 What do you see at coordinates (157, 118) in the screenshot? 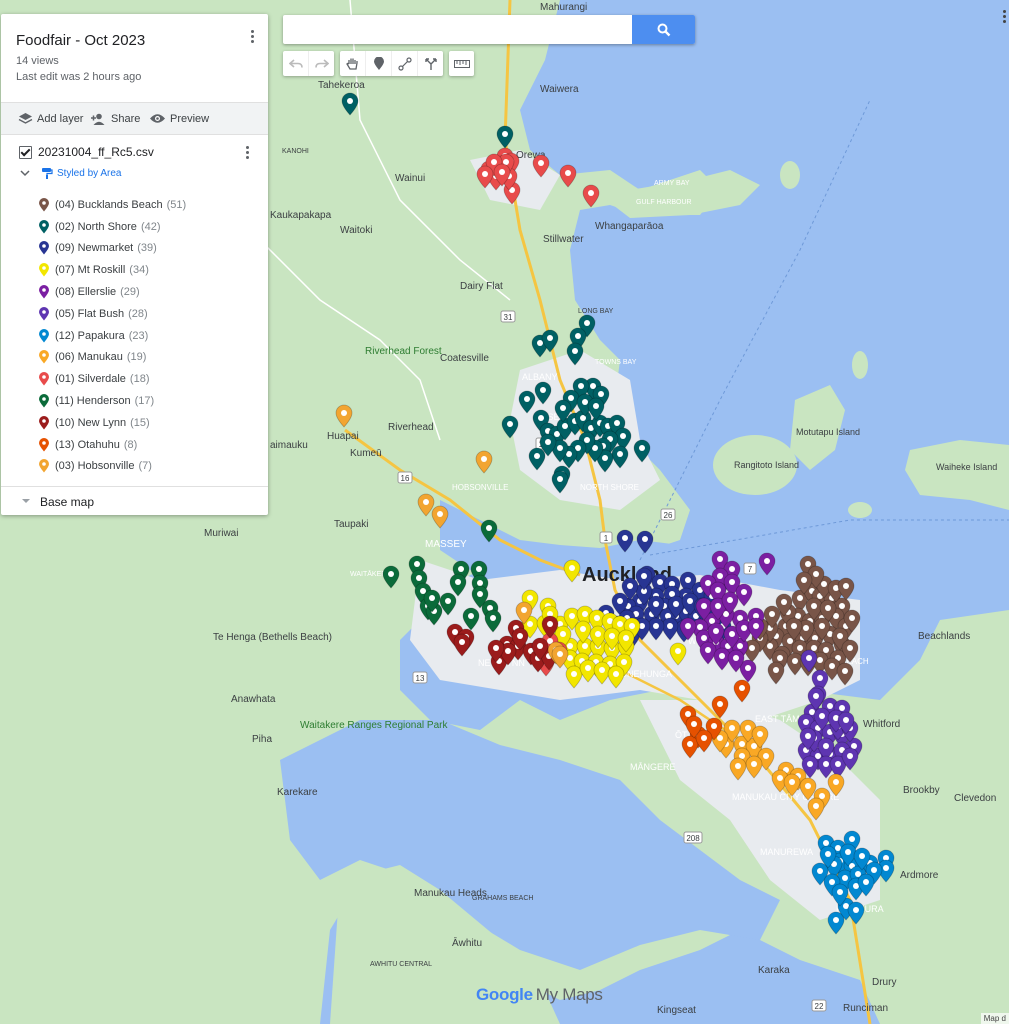
I see `eye-icon` at bounding box center [157, 118].